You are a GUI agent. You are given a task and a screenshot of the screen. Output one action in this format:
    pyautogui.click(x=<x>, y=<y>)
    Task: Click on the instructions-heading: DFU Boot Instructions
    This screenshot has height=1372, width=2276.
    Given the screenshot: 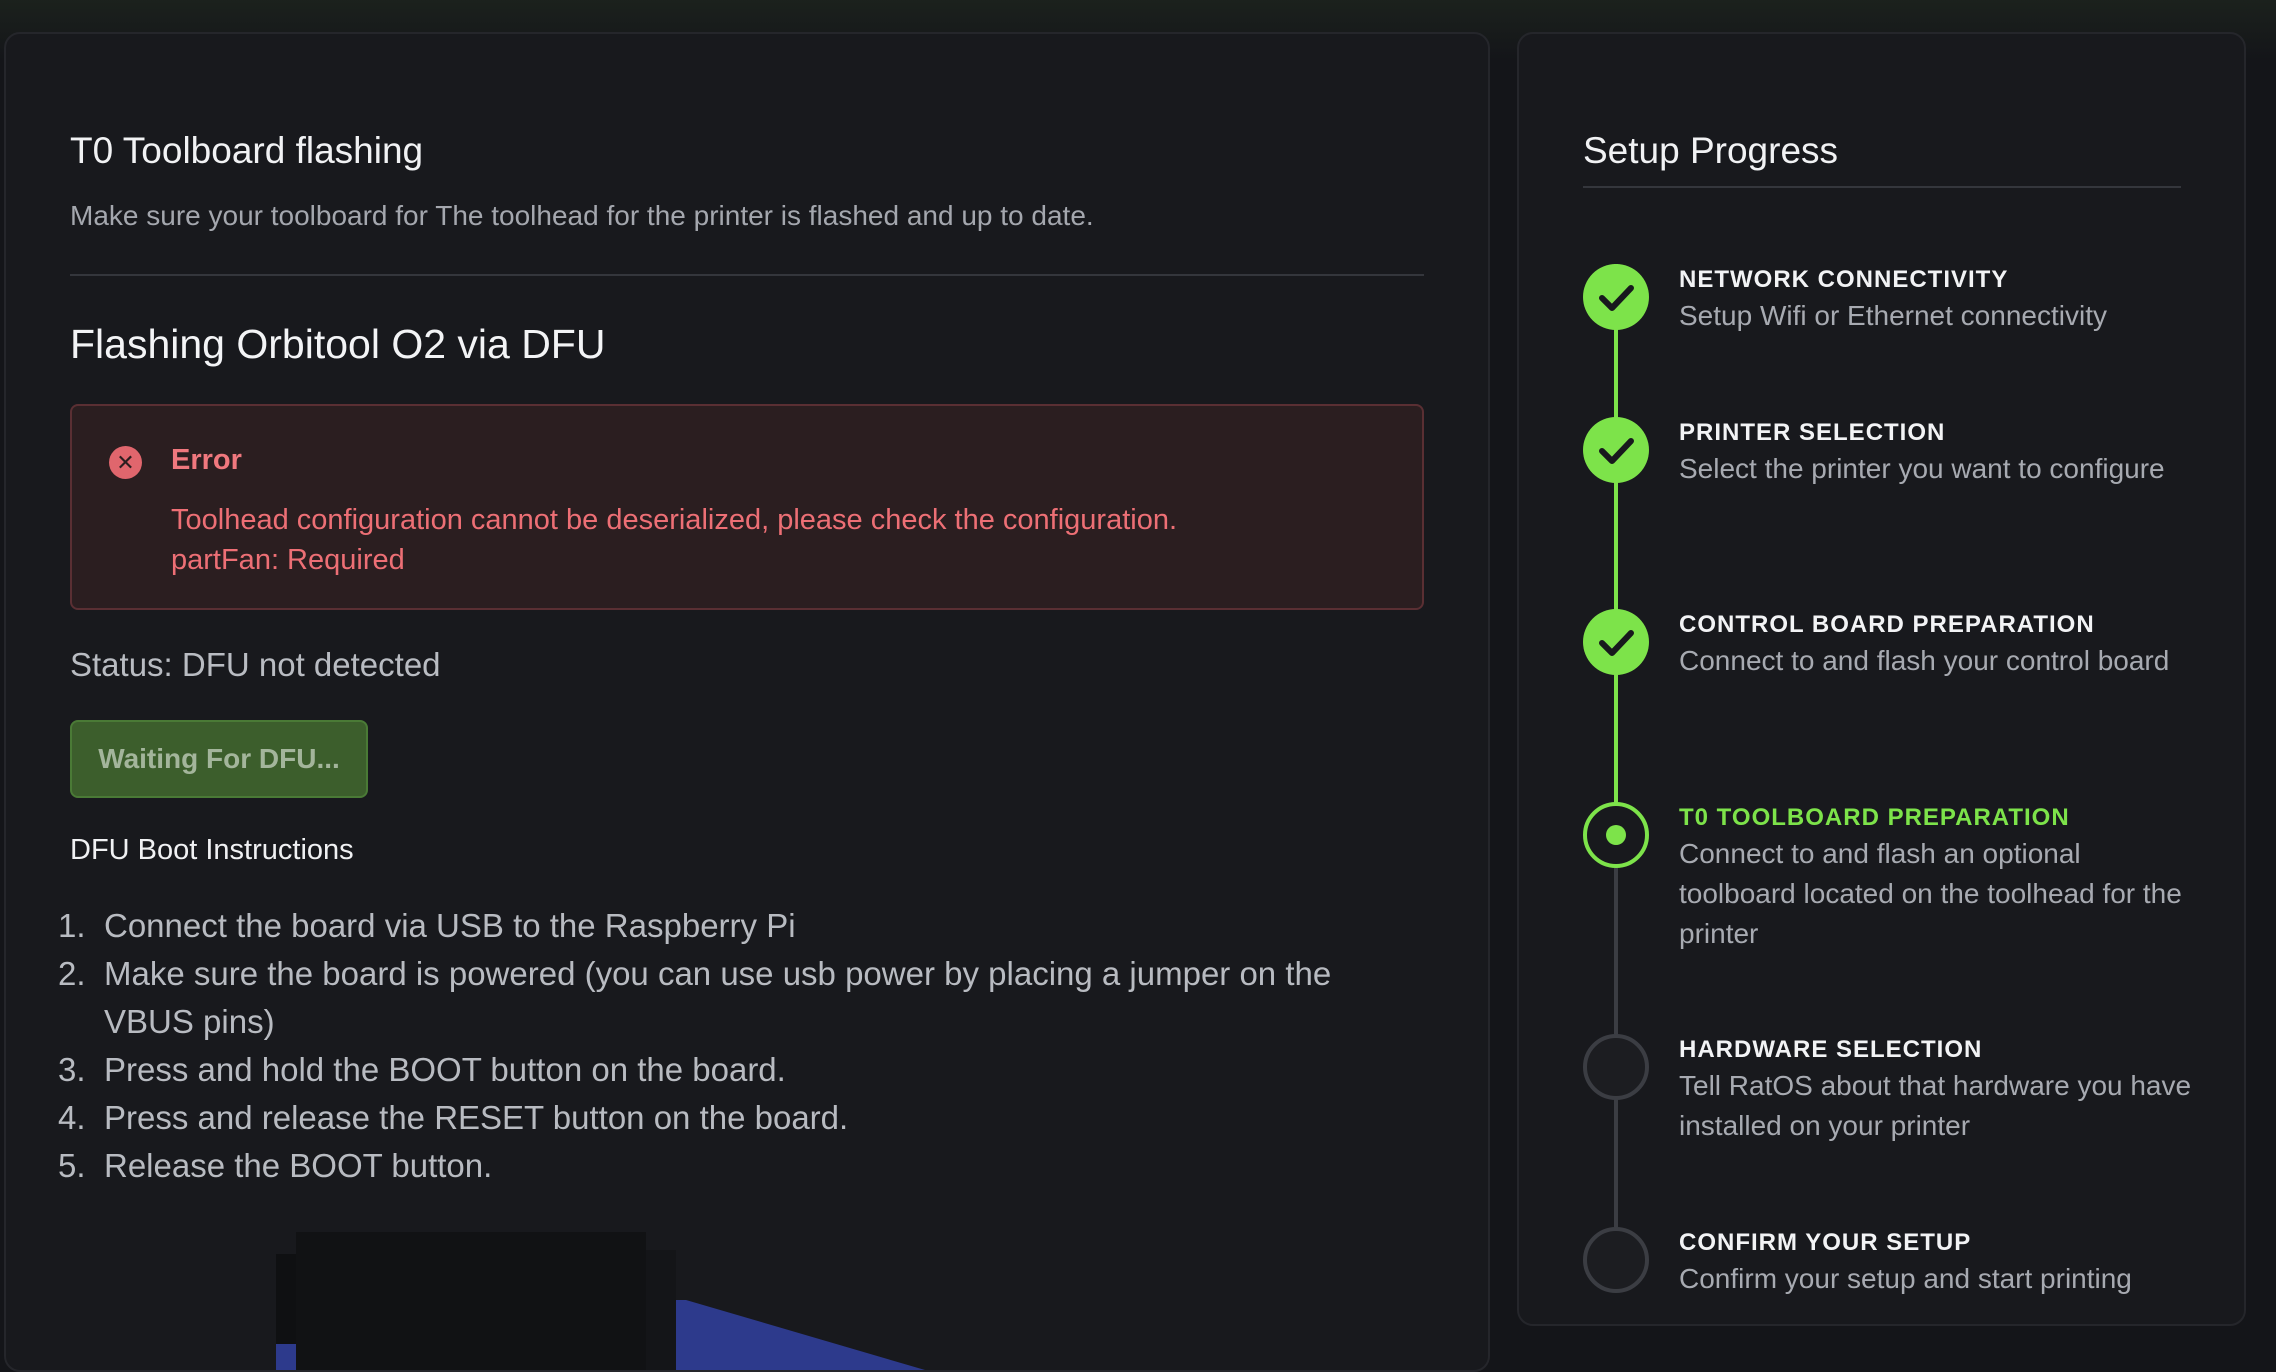 What is the action you would take?
    pyautogui.click(x=212, y=850)
    